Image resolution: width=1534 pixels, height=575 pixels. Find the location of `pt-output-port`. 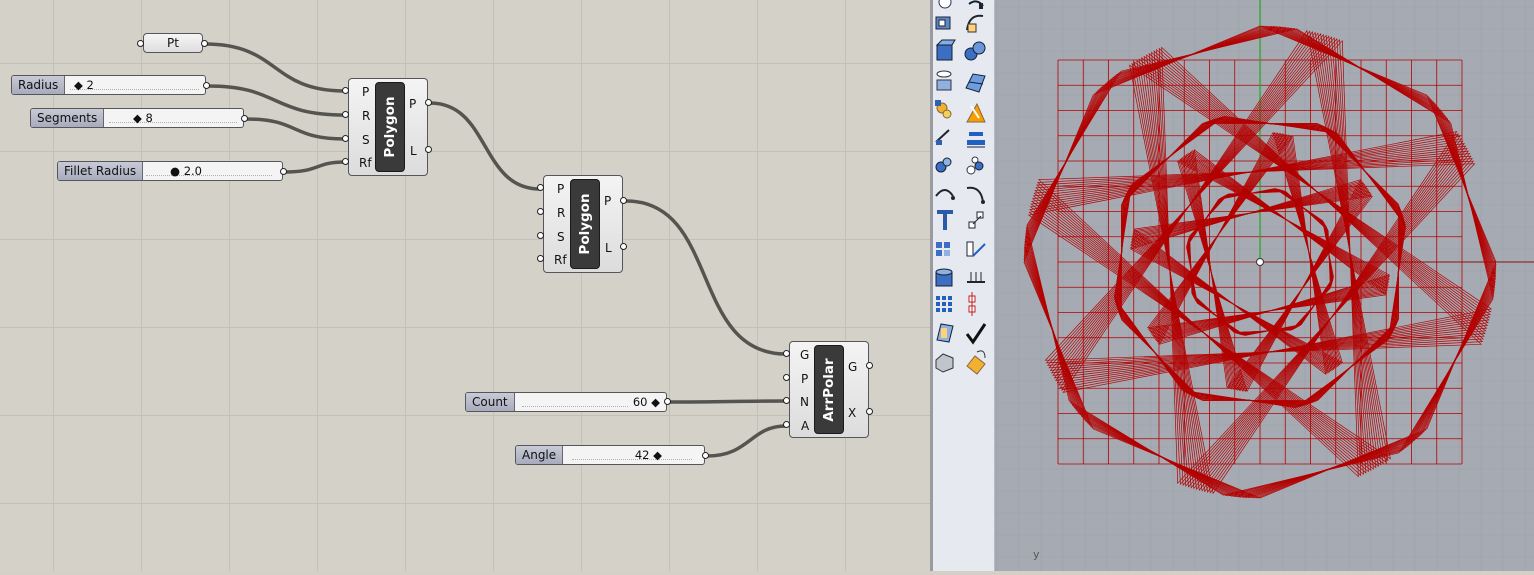

pt-output-port is located at coordinates (204, 43).